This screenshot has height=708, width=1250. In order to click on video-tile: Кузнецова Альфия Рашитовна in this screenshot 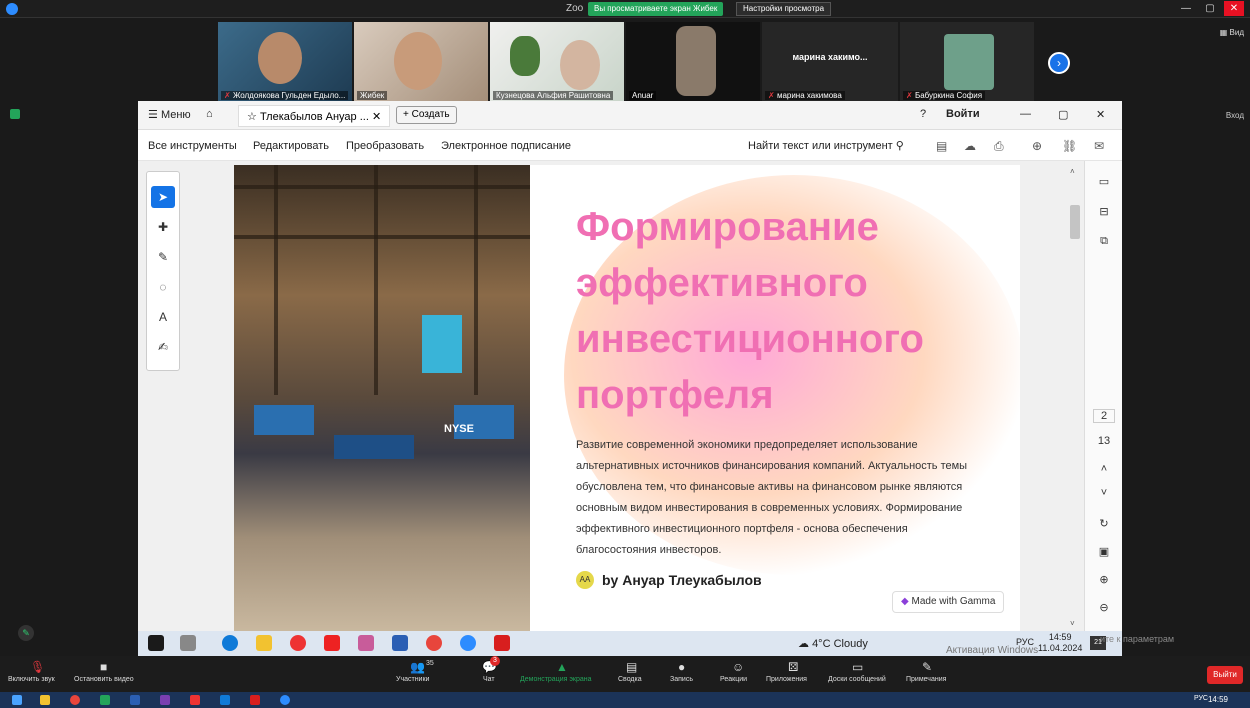, I will do `click(557, 62)`.